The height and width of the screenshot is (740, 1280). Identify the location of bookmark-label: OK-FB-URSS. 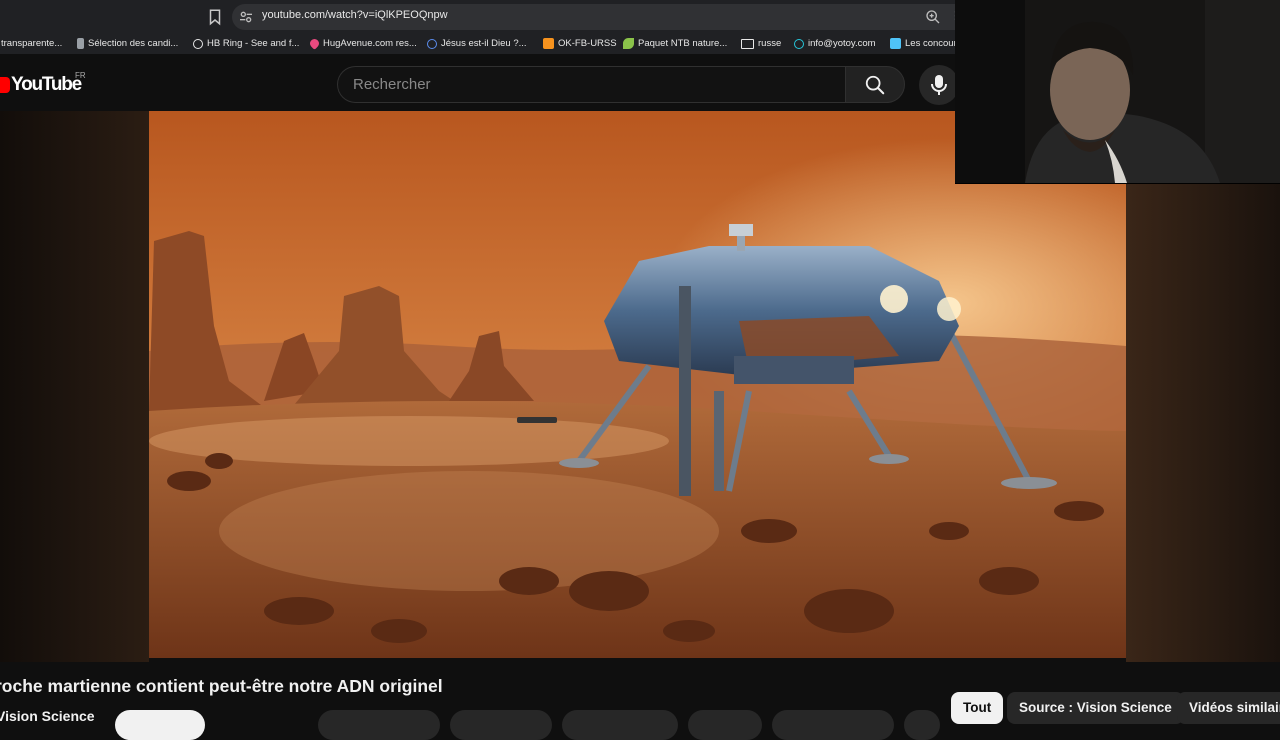
(587, 43).